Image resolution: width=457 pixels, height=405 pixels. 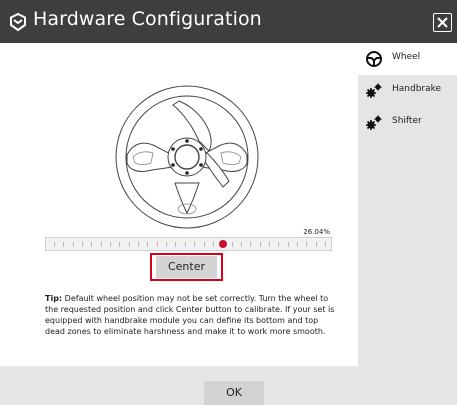 What do you see at coordinates (54, 298) in the screenshot?
I see `tip-label: Tip:` at bounding box center [54, 298].